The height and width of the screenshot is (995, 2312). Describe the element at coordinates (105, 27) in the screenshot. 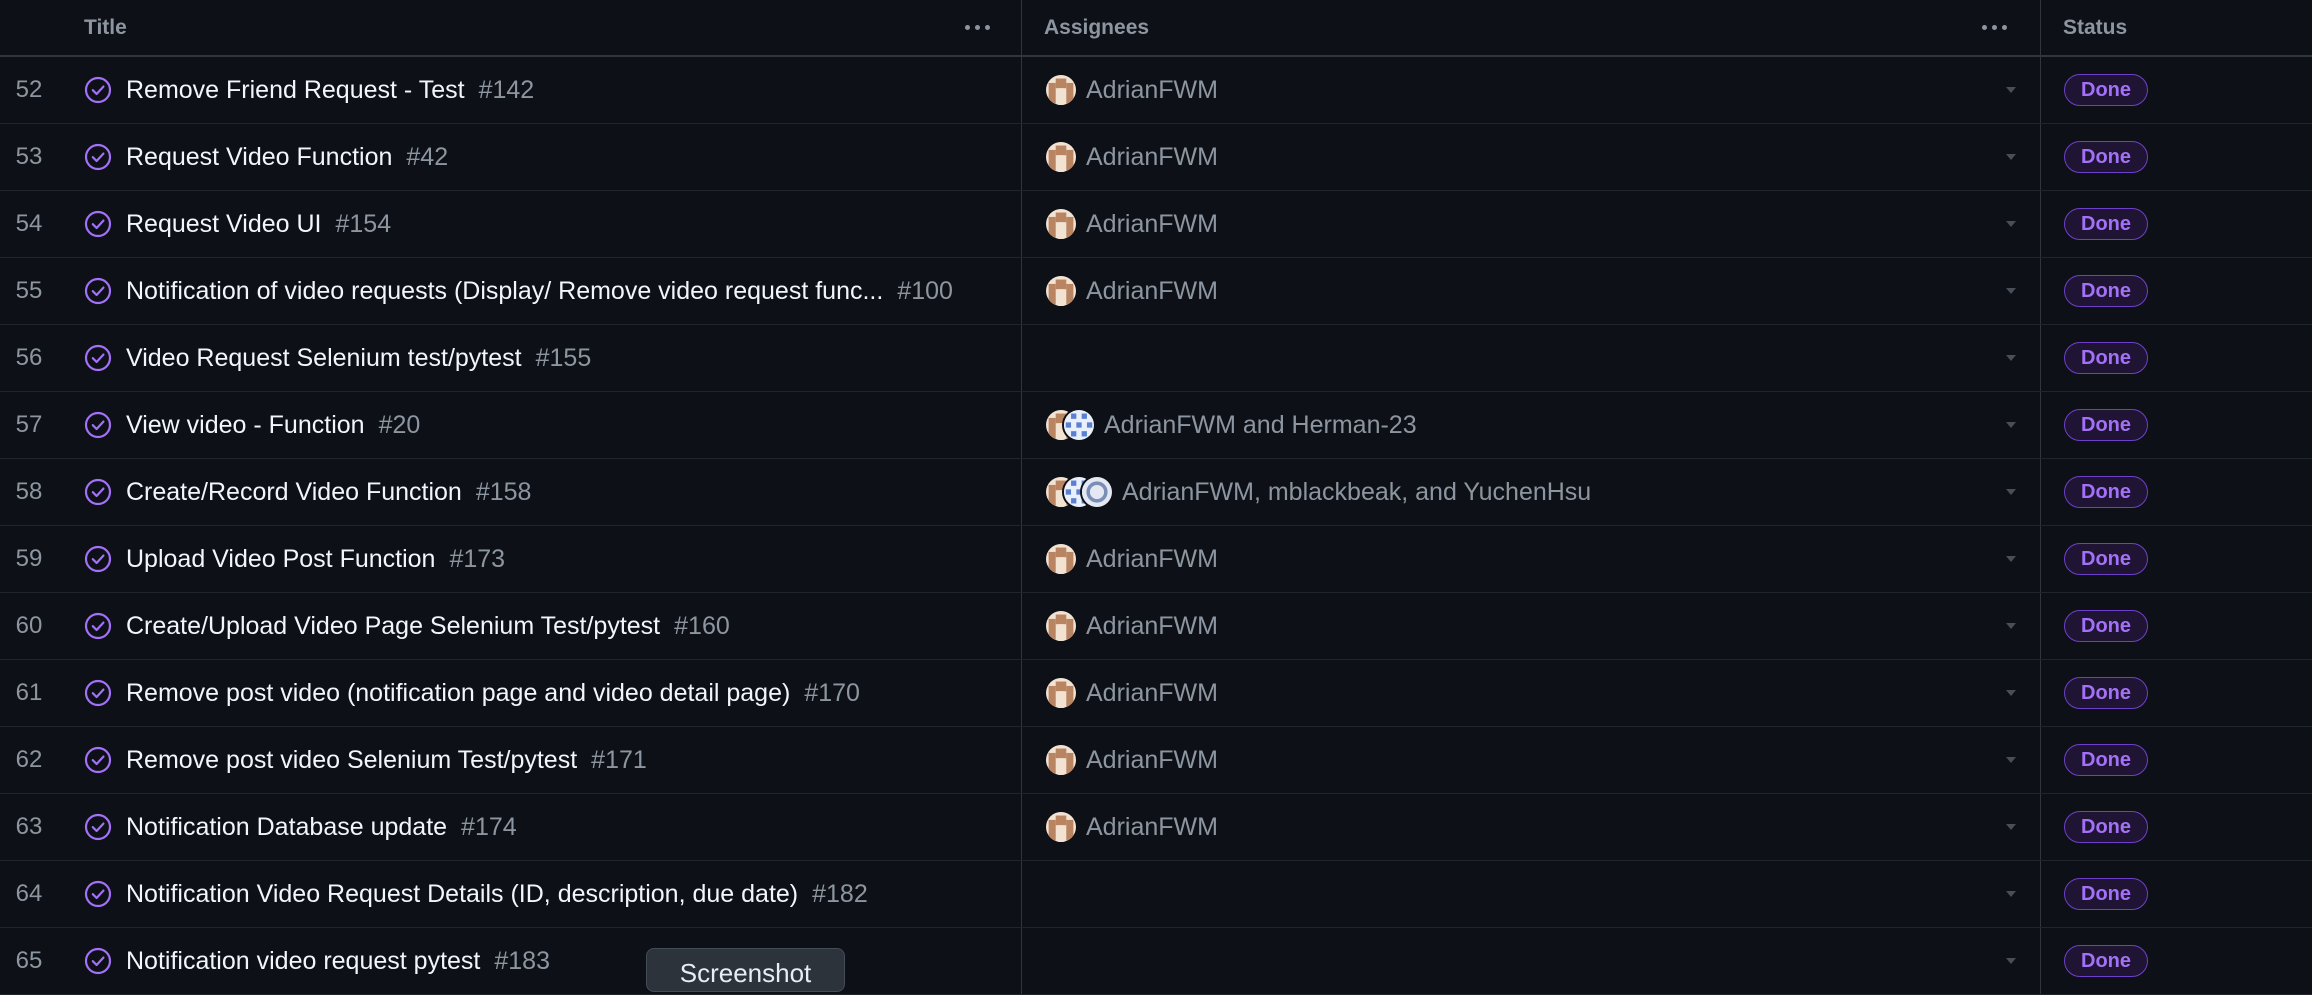

I see `column-title-label: Title` at that location.